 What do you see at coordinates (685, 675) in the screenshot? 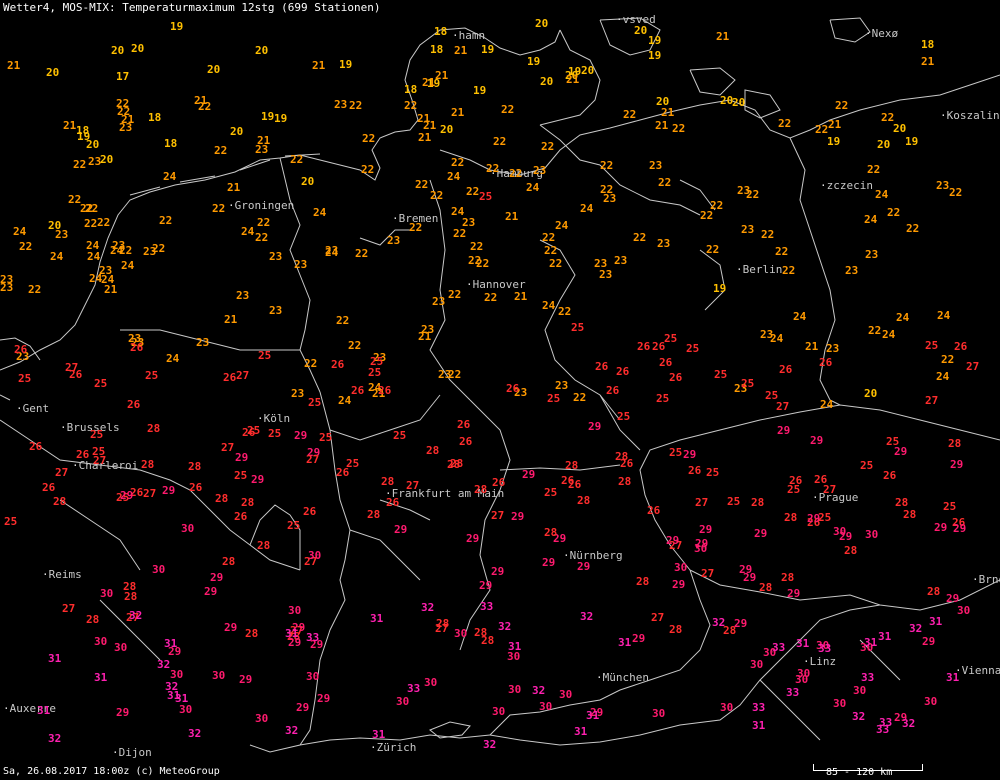
I see `border-at` at bounding box center [685, 675].